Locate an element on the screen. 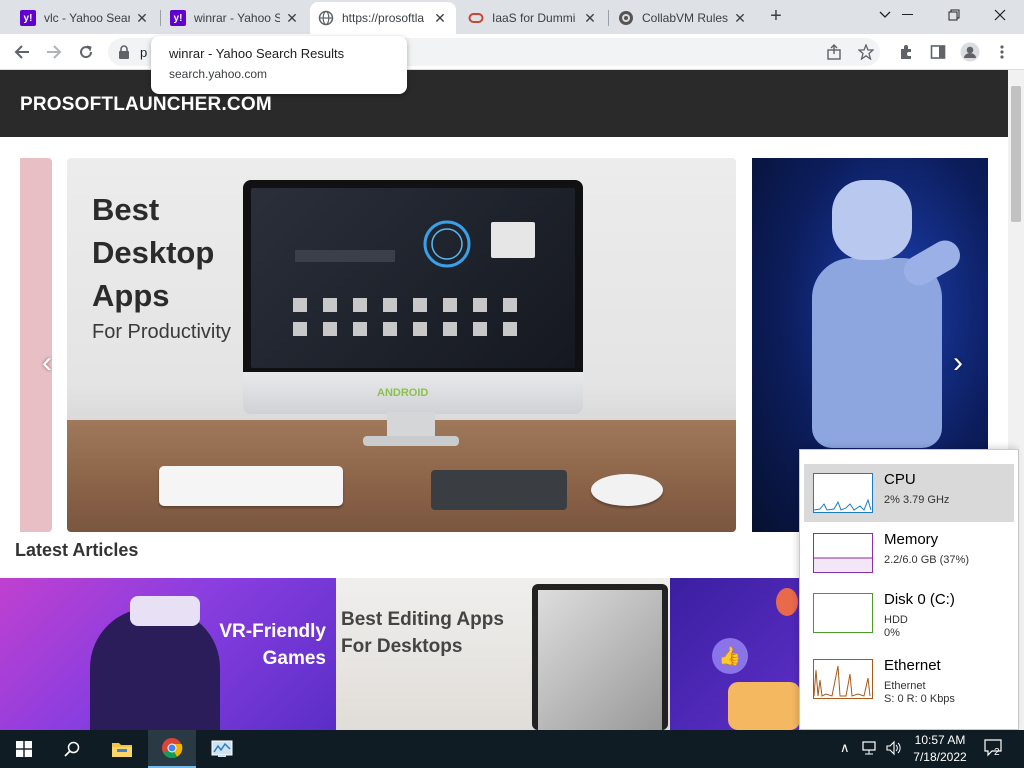 The width and height of the screenshot is (1024, 768). tab-collabvm-rules: CollabVM Rules ✕ is located at coordinates (683, 18).